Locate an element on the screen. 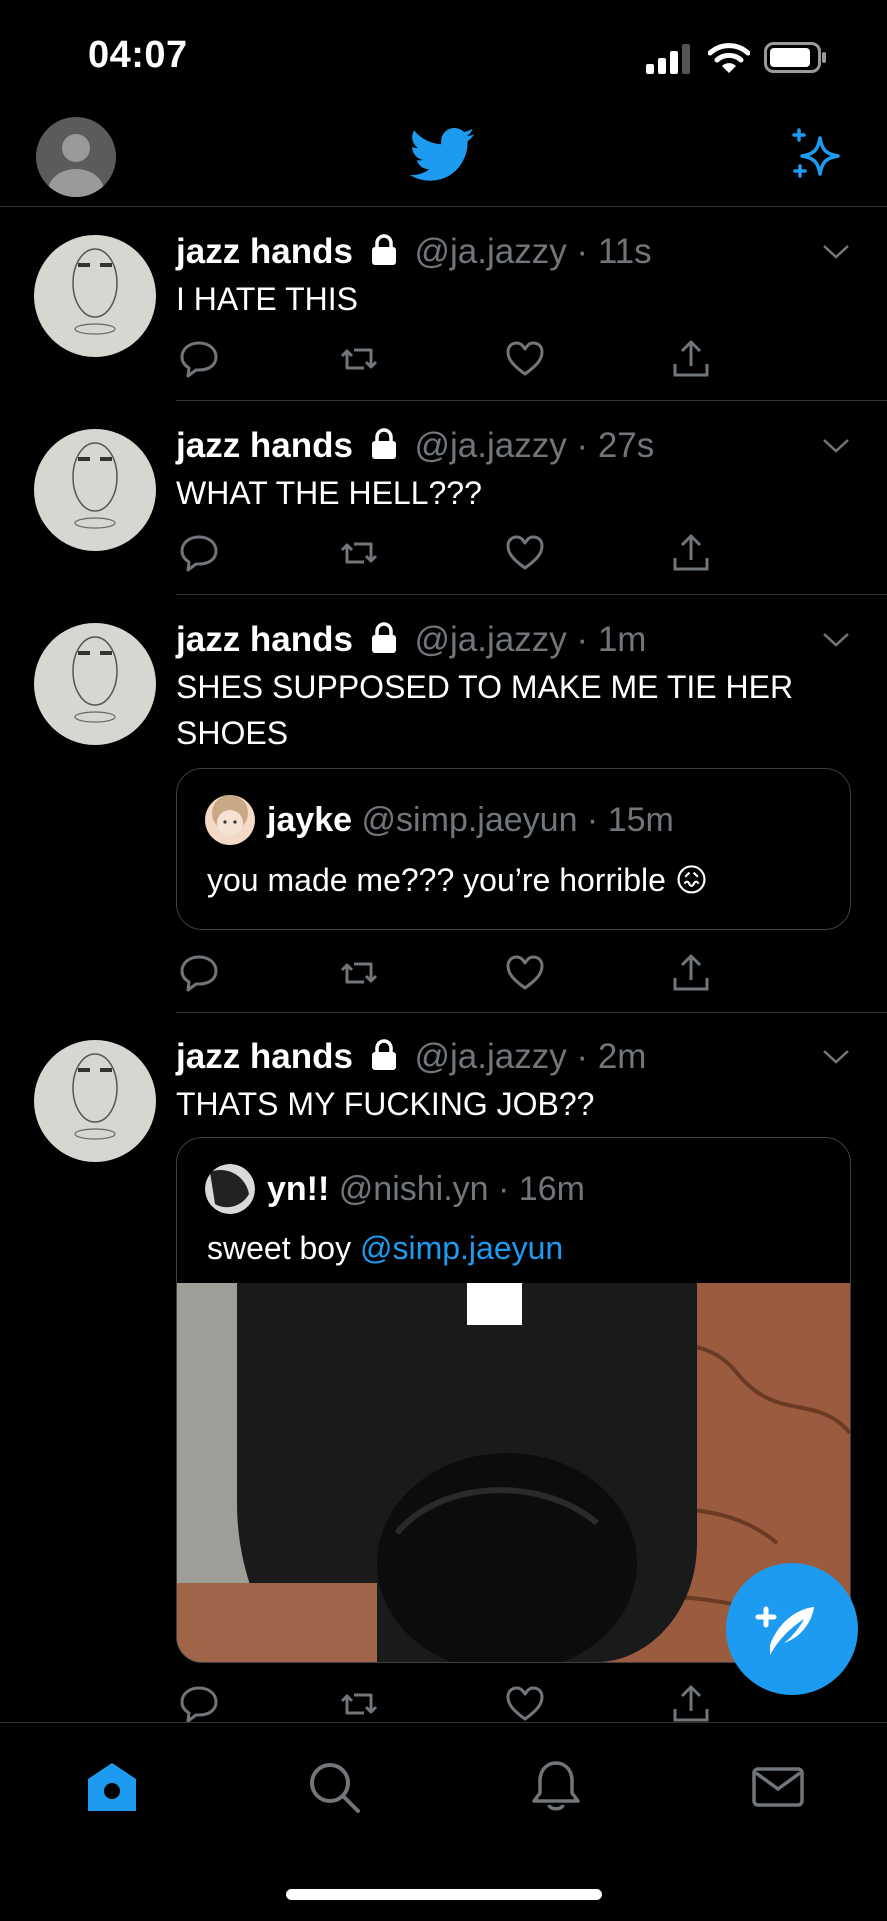 This screenshot has height=1921, width=887. quote-timestamp: 15m is located at coordinates (640, 820).